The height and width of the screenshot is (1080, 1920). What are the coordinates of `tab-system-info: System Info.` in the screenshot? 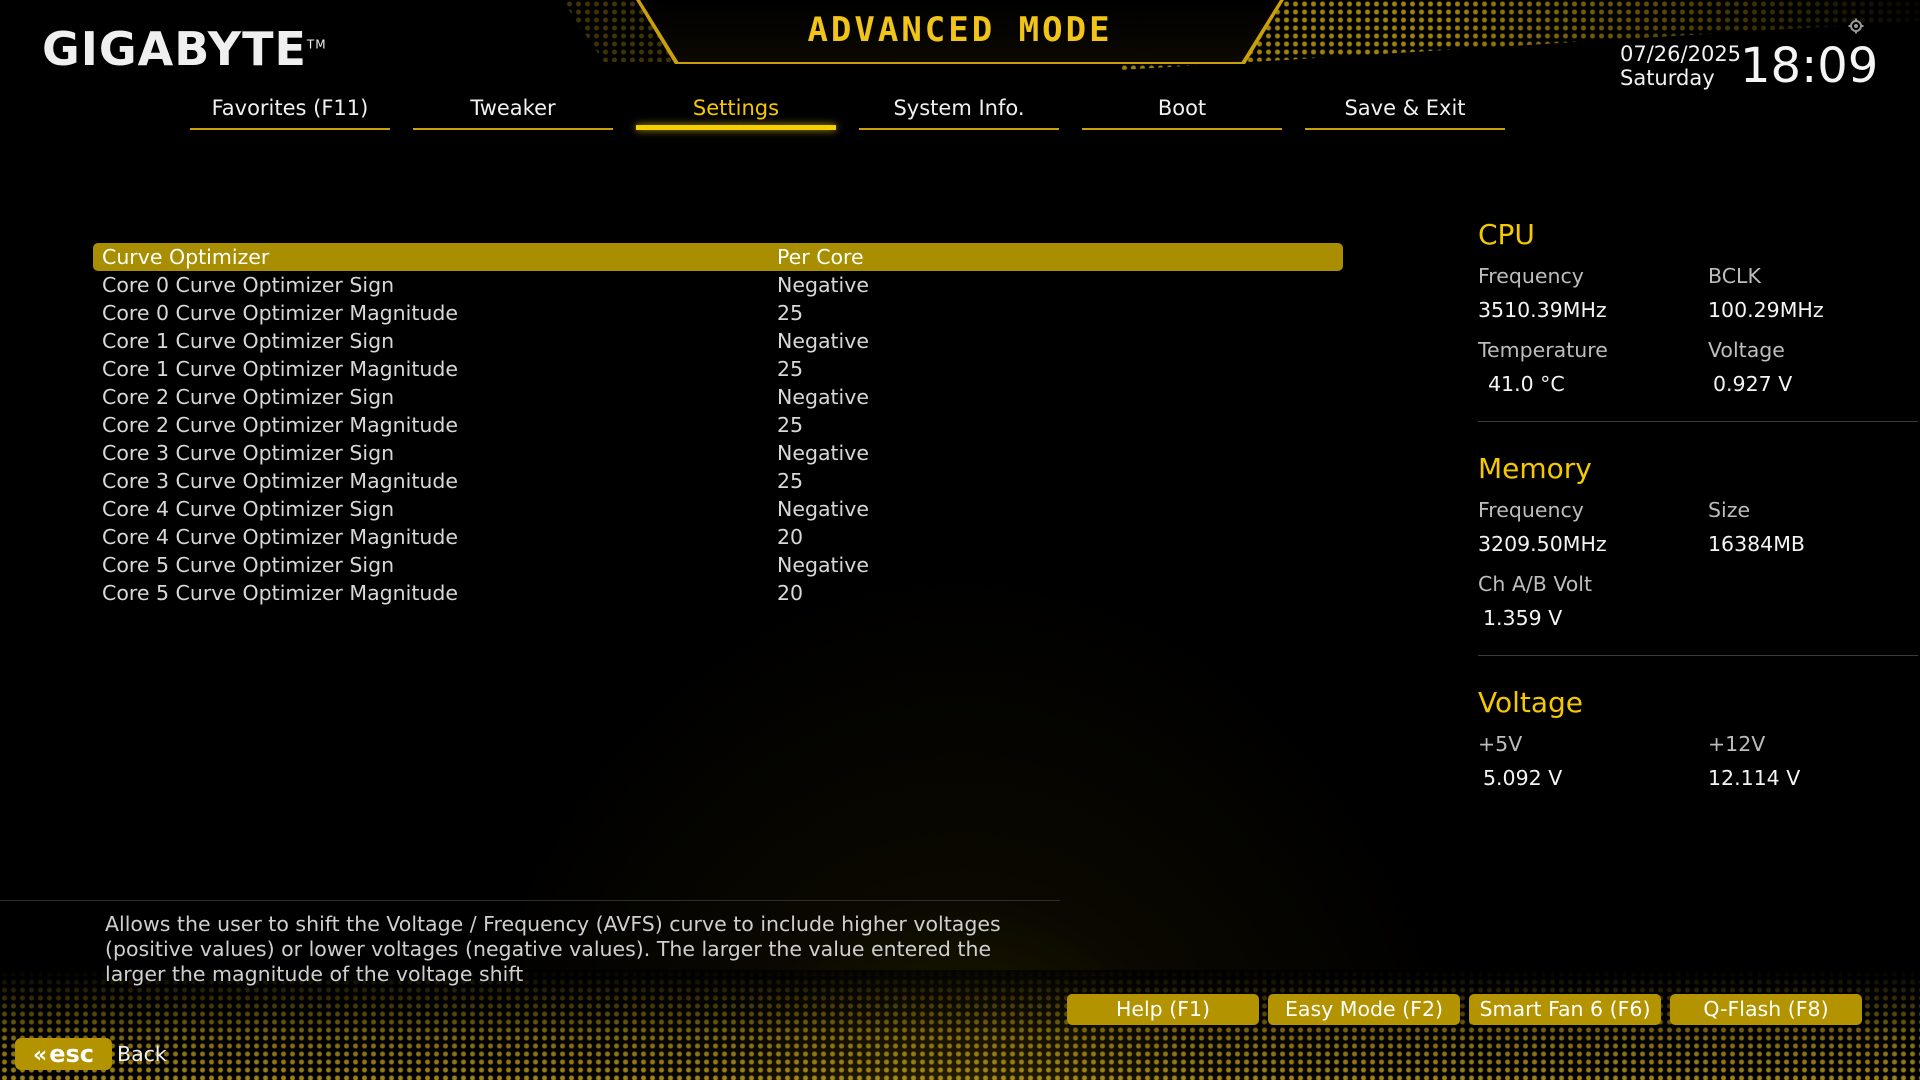 It's located at (959, 113).